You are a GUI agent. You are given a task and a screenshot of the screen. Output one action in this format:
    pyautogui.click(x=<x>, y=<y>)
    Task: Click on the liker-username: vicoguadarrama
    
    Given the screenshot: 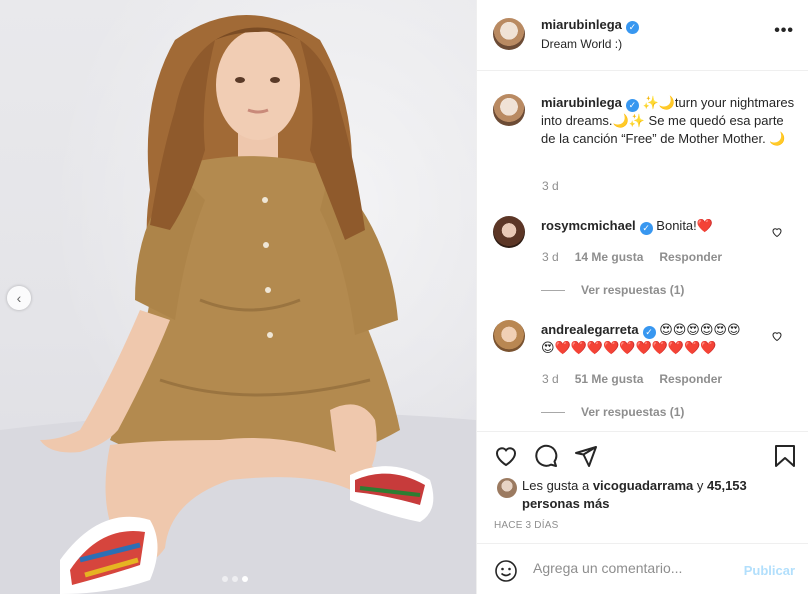 What is the action you would take?
    pyautogui.click(x=643, y=485)
    